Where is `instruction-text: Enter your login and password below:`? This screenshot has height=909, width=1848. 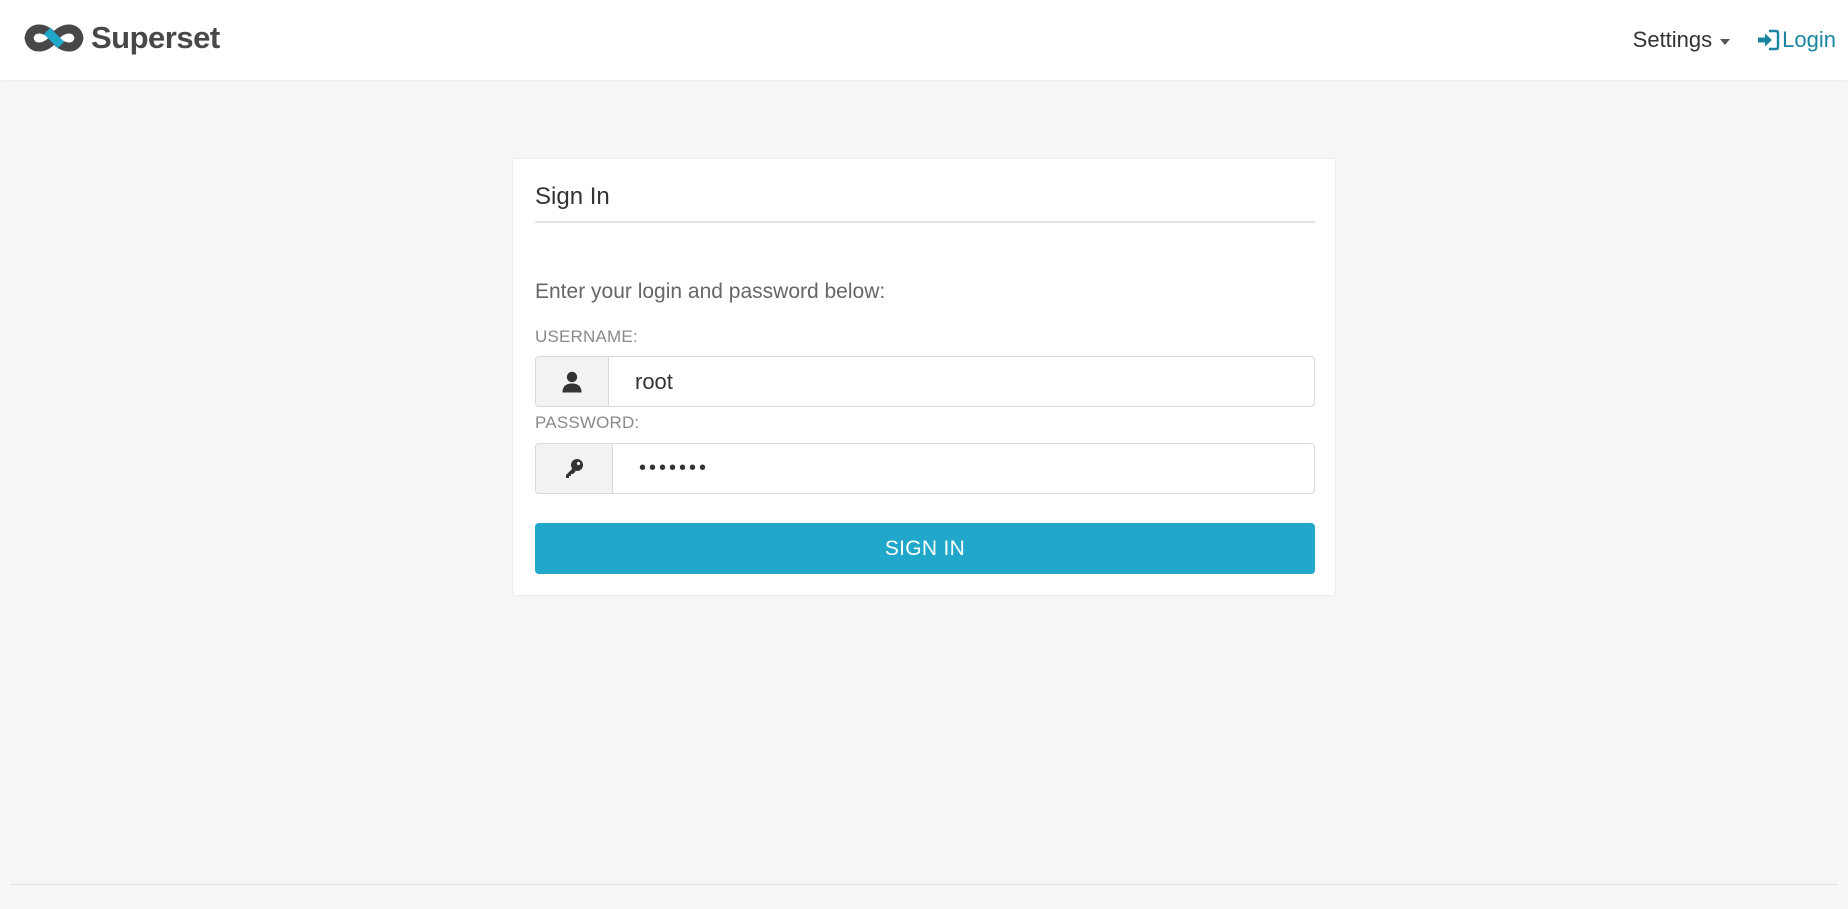
instruction-text: Enter your login and password below: is located at coordinates (710, 291).